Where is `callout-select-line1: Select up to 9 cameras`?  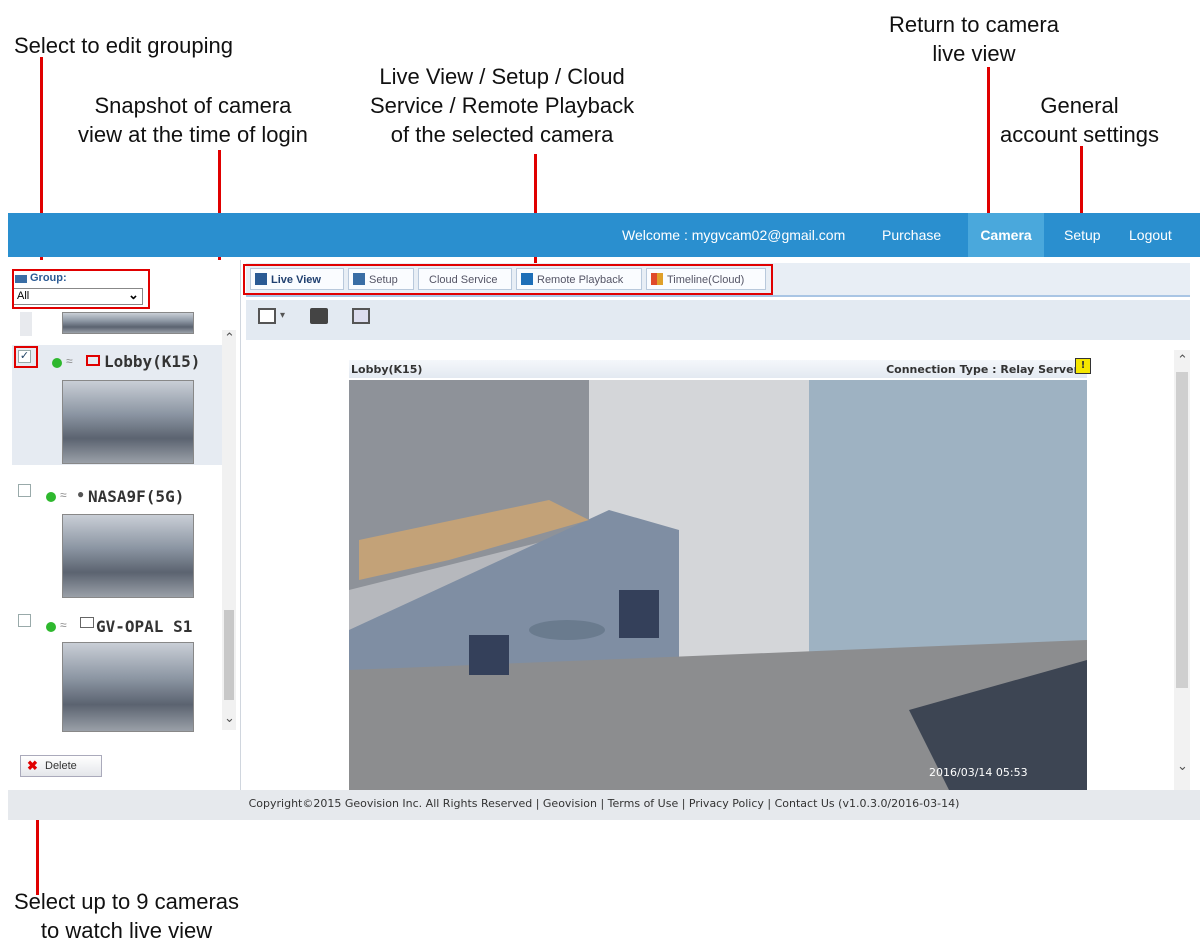 callout-select-line1: Select up to 9 cameras is located at coordinates (127, 901).